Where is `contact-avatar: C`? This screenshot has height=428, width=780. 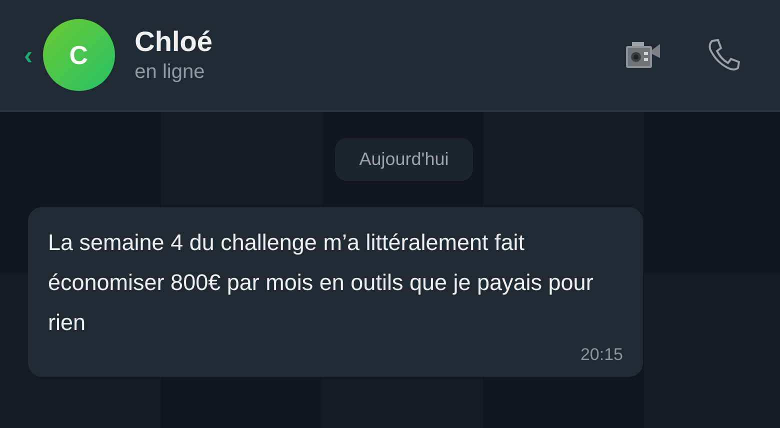 contact-avatar: C is located at coordinates (78, 55).